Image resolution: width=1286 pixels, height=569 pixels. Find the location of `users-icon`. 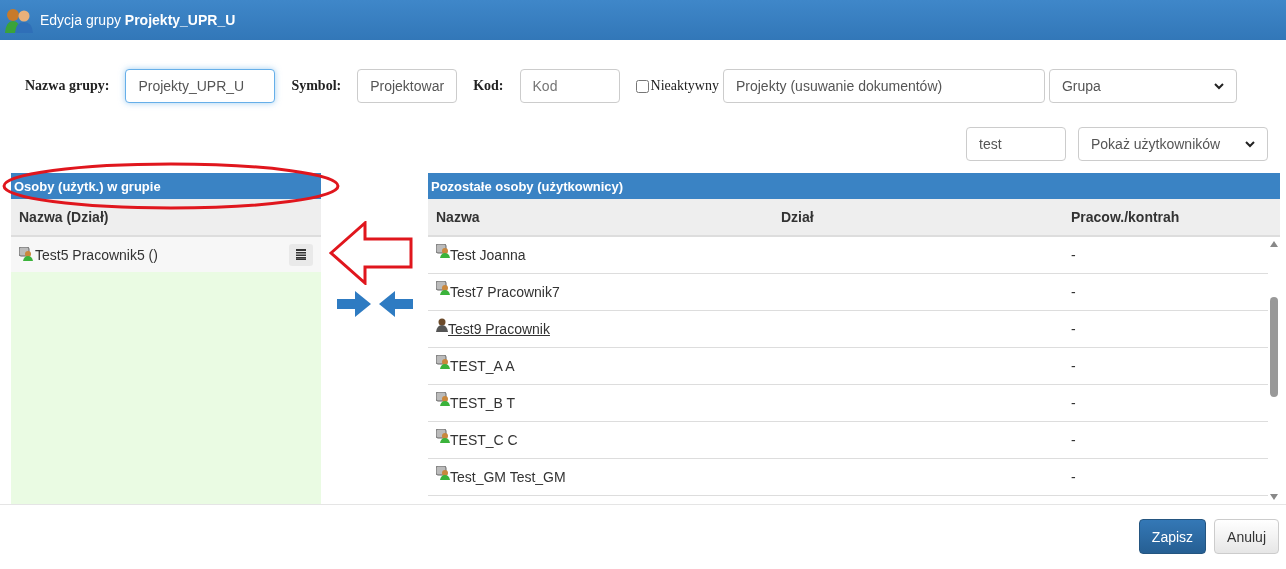

users-icon is located at coordinates (19, 20).